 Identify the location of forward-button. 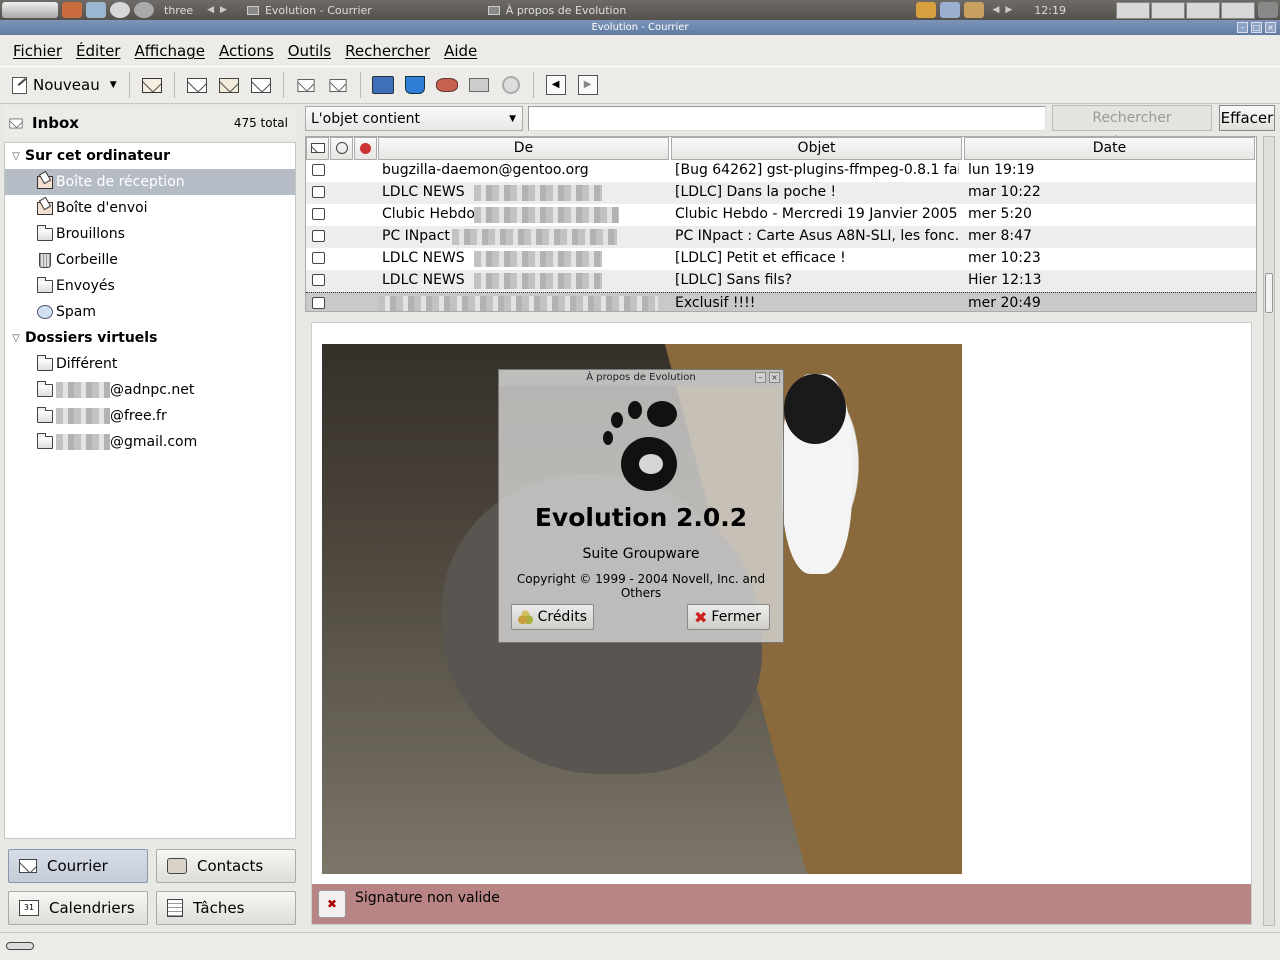
(261, 85).